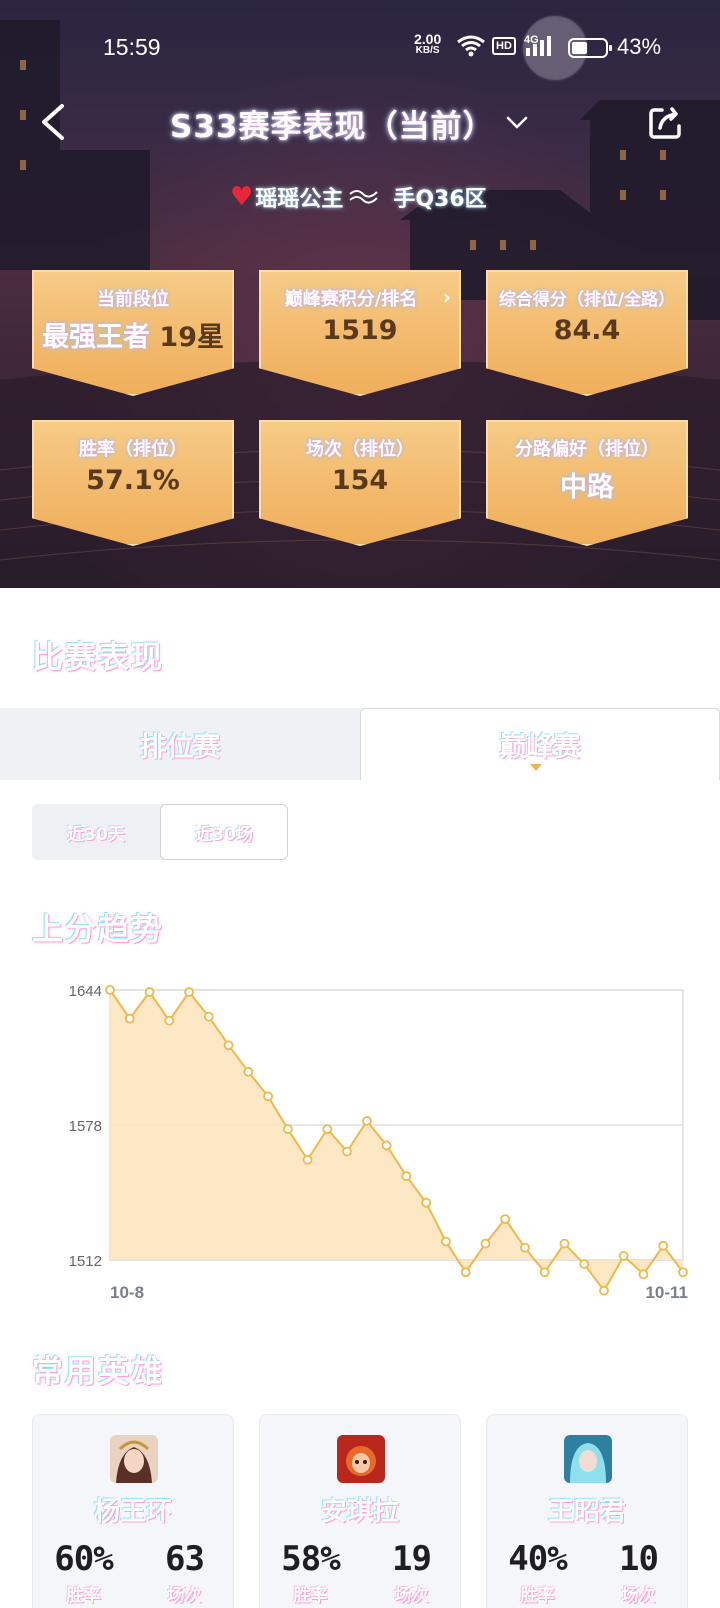 This screenshot has height=1608, width=720. I want to click on stat-label: 当前段位, so click(133, 299).